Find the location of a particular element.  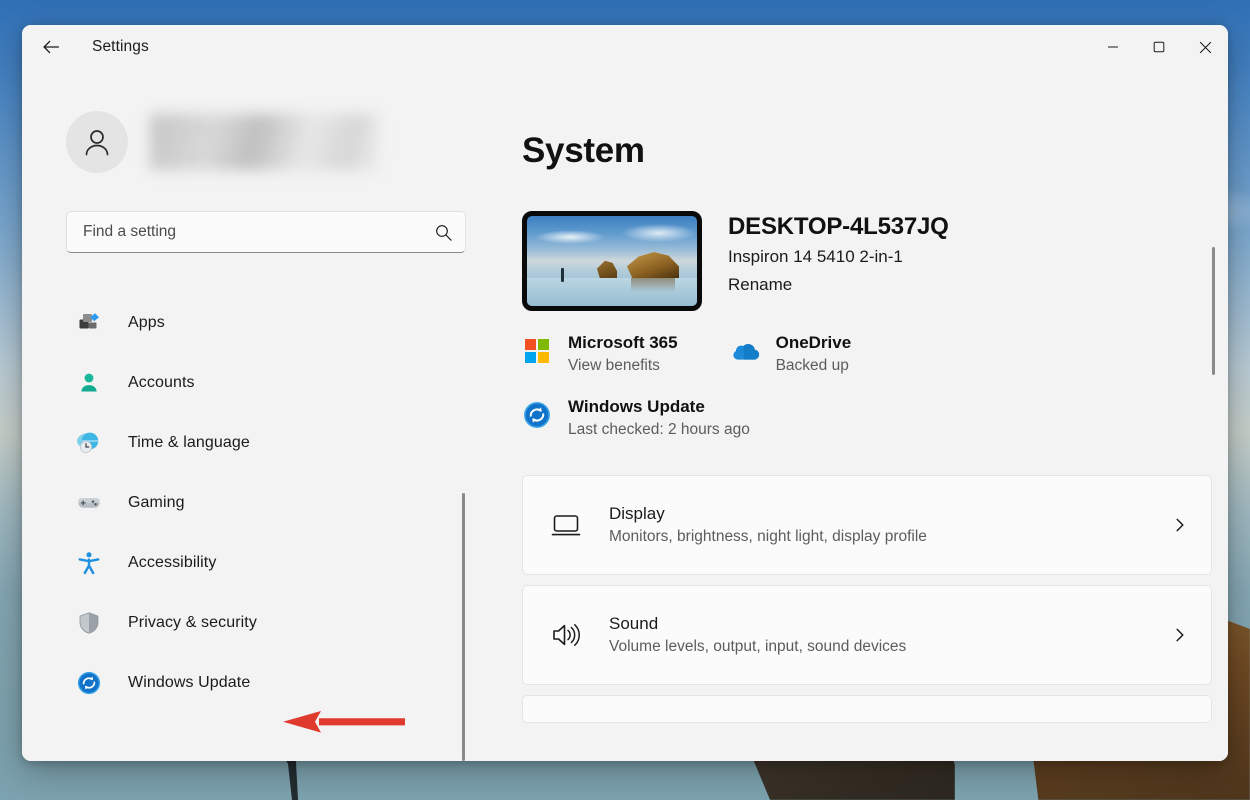

sidebar-item-label: Accounts is located at coordinates (161, 382).